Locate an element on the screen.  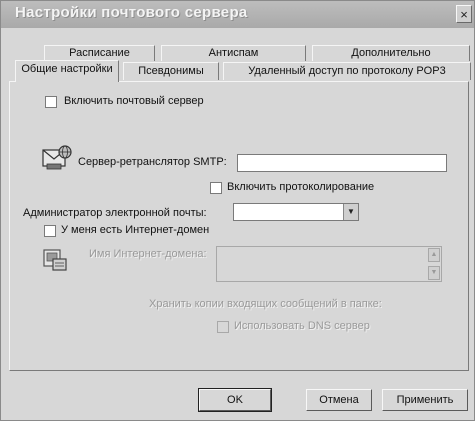
tab-pop3-remote: Удаленный доступ по протоколу POP3 is located at coordinates (347, 71).